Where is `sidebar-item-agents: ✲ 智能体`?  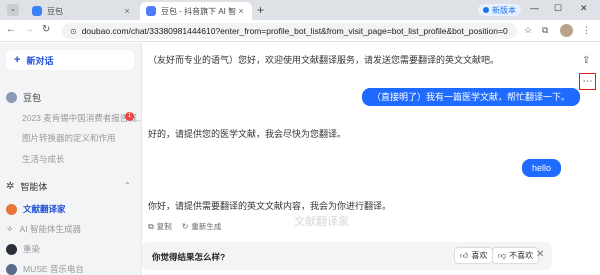
sidebar-item-agents: ✲ 智能体 is located at coordinates (26, 186).